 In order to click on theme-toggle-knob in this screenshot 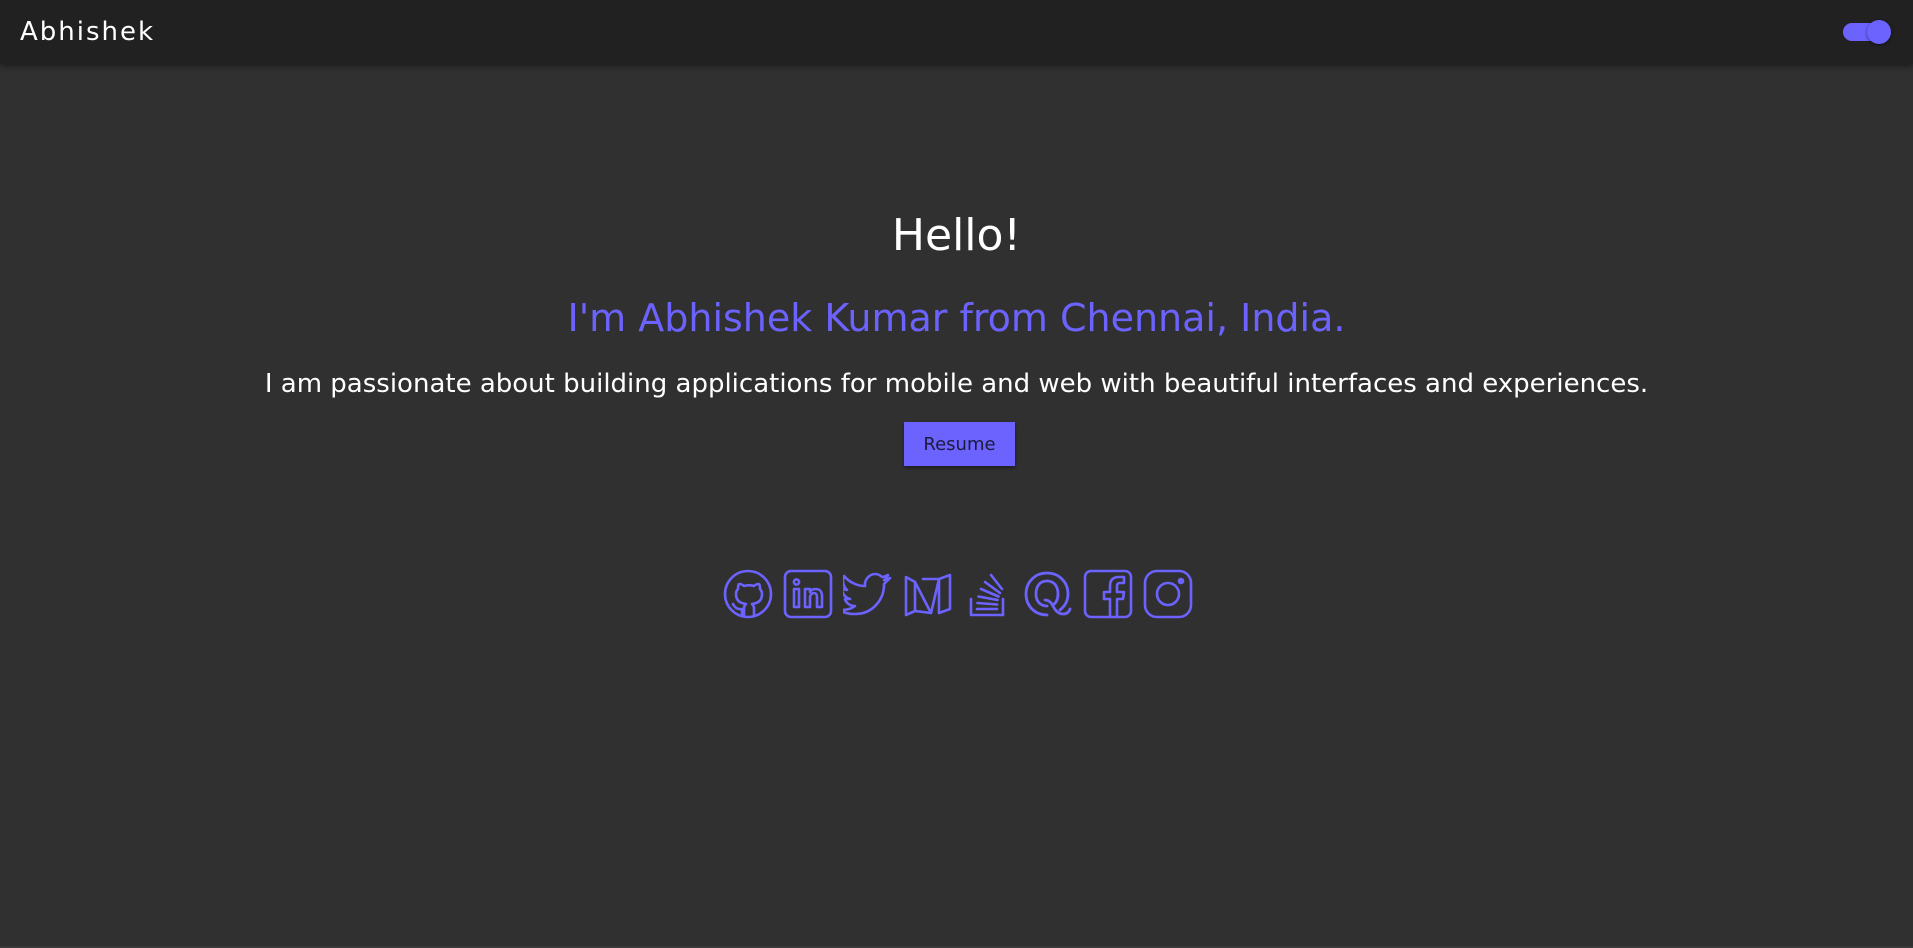, I will do `click(1879, 32)`.